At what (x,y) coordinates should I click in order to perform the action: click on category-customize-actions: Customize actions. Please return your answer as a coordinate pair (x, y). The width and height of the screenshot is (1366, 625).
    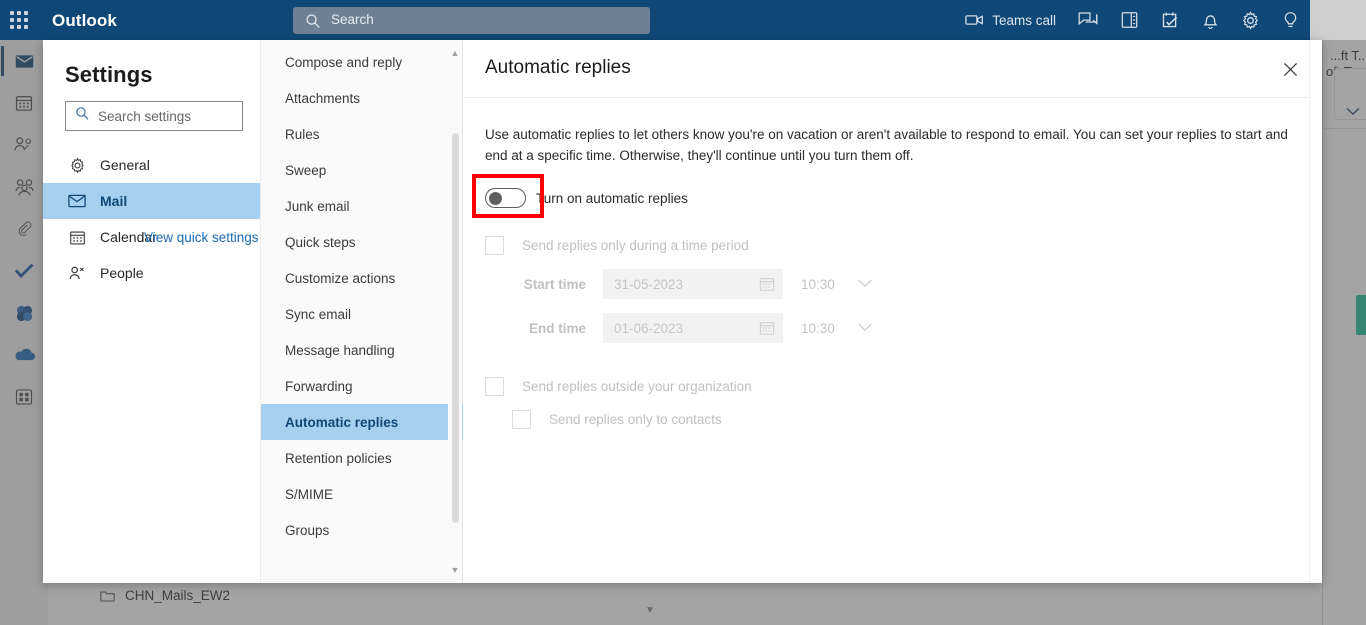
    Looking at the image, I should click on (362, 278).